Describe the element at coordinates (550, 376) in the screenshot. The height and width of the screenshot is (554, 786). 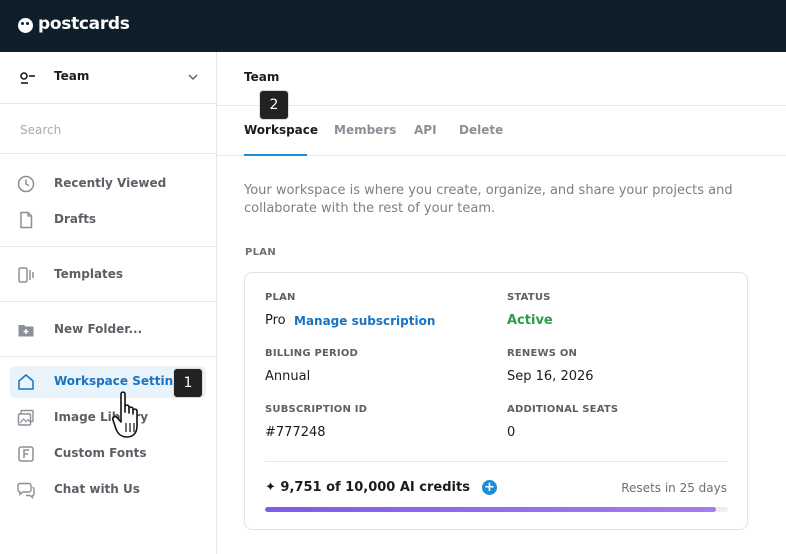
I see `renews-on-value: Sep 16, 2026` at that location.